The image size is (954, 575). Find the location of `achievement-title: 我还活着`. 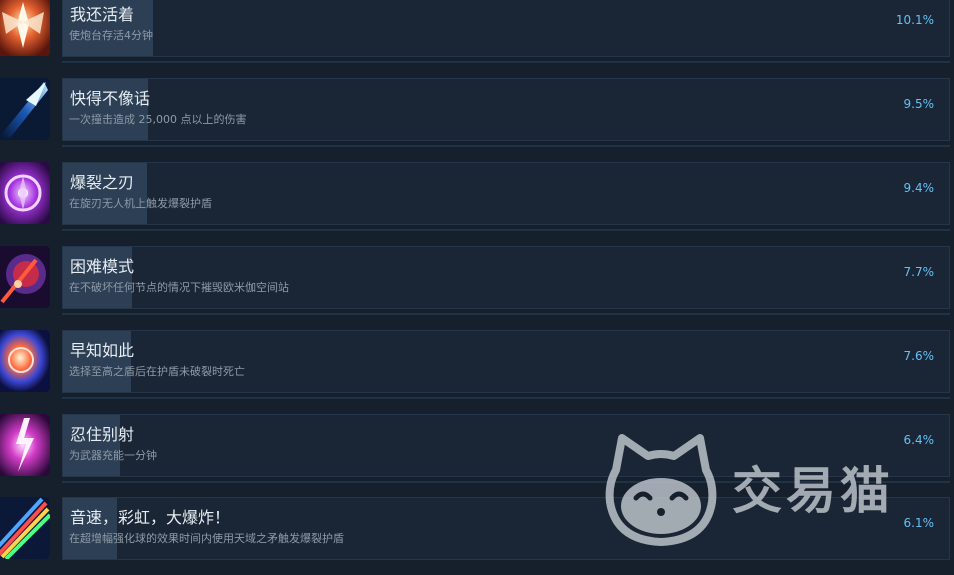

achievement-title: 我还活着 is located at coordinates (102, 14).